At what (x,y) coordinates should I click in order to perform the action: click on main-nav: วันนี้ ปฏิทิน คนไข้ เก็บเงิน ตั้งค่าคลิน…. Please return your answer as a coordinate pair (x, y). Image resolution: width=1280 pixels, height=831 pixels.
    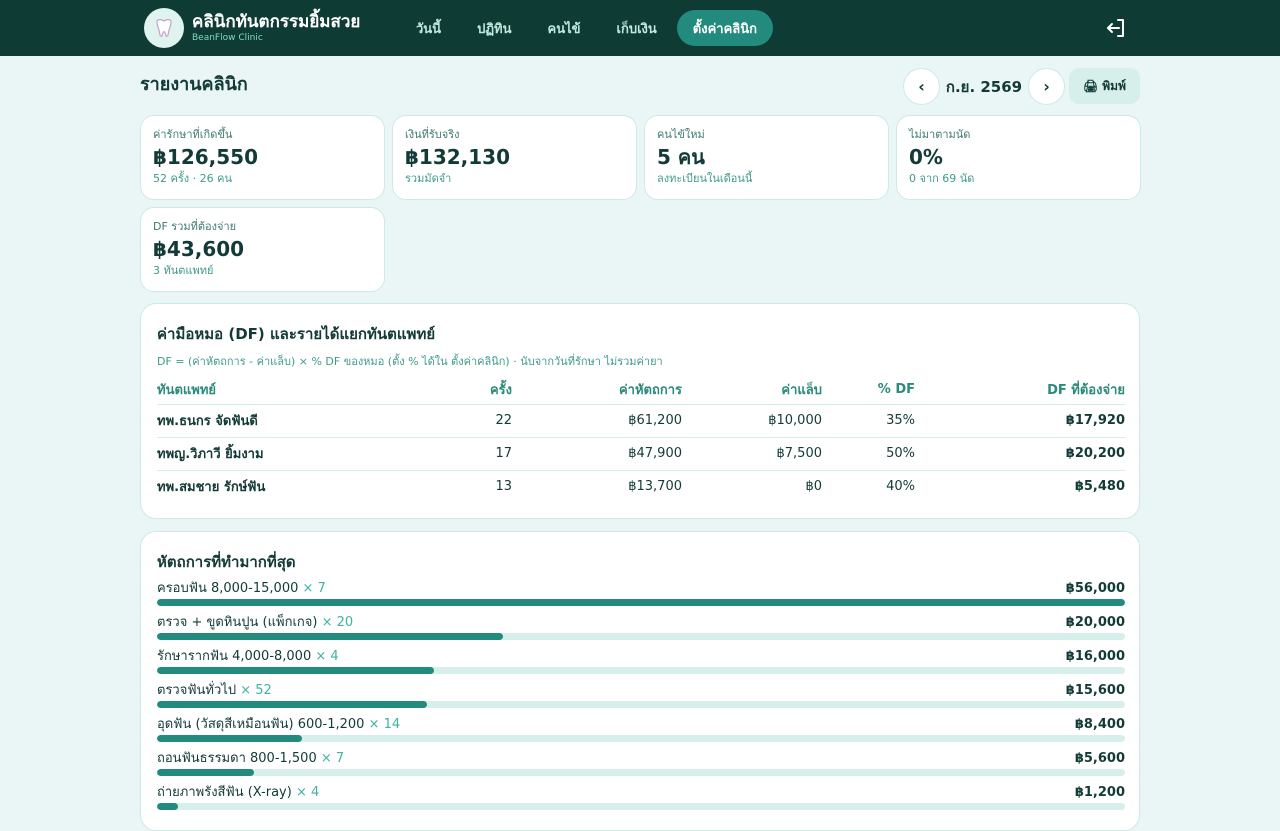
    Looking at the image, I should click on (588, 28).